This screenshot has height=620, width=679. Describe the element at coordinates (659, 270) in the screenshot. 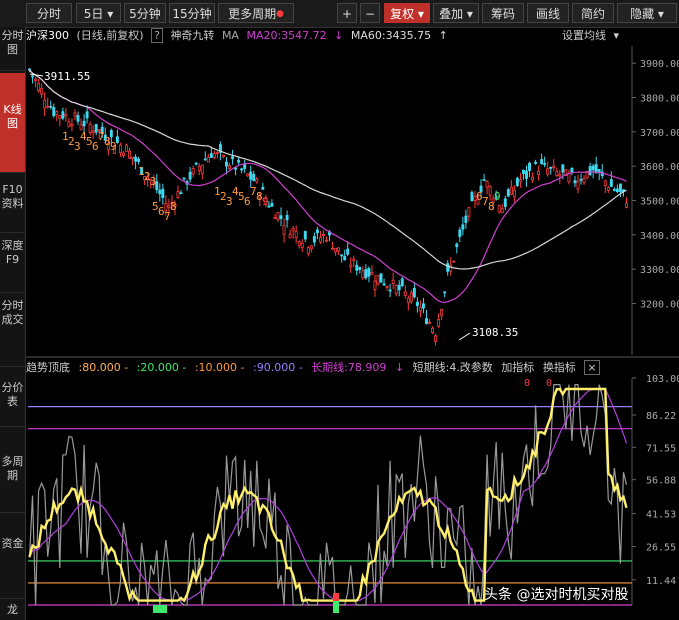

I see `price-axis-label: 3300.00` at that location.